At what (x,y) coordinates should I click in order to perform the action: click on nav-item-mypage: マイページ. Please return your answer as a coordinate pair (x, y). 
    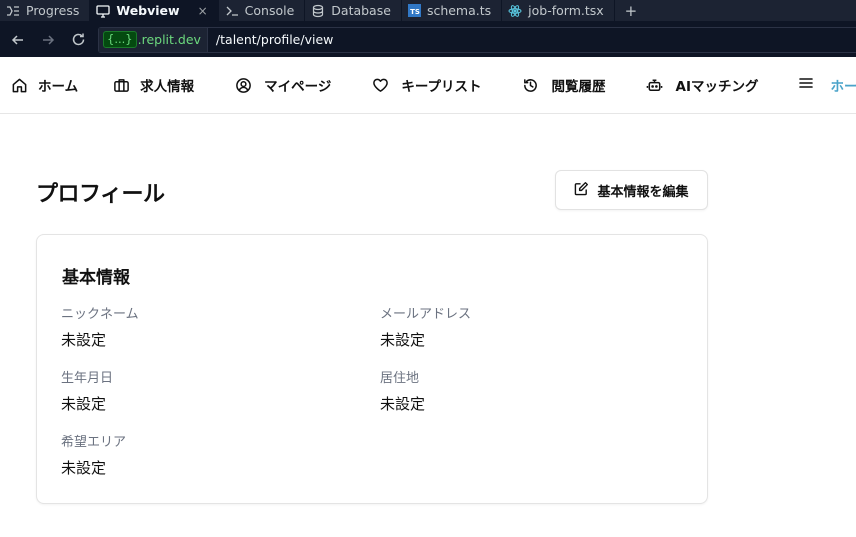
    Looking at the image, I should click on (282, 85).